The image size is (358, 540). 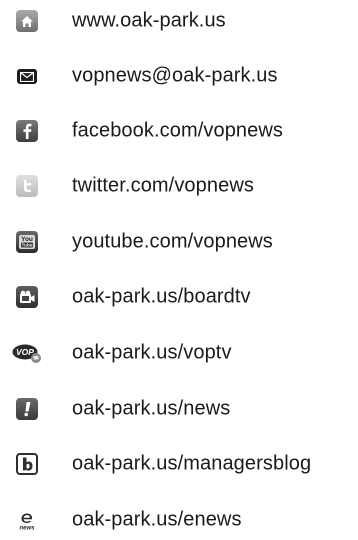 What do you see at coordinates (27, 297) in the screenshot?
I see `board-tv-icon` at bounding box center [27, 297].